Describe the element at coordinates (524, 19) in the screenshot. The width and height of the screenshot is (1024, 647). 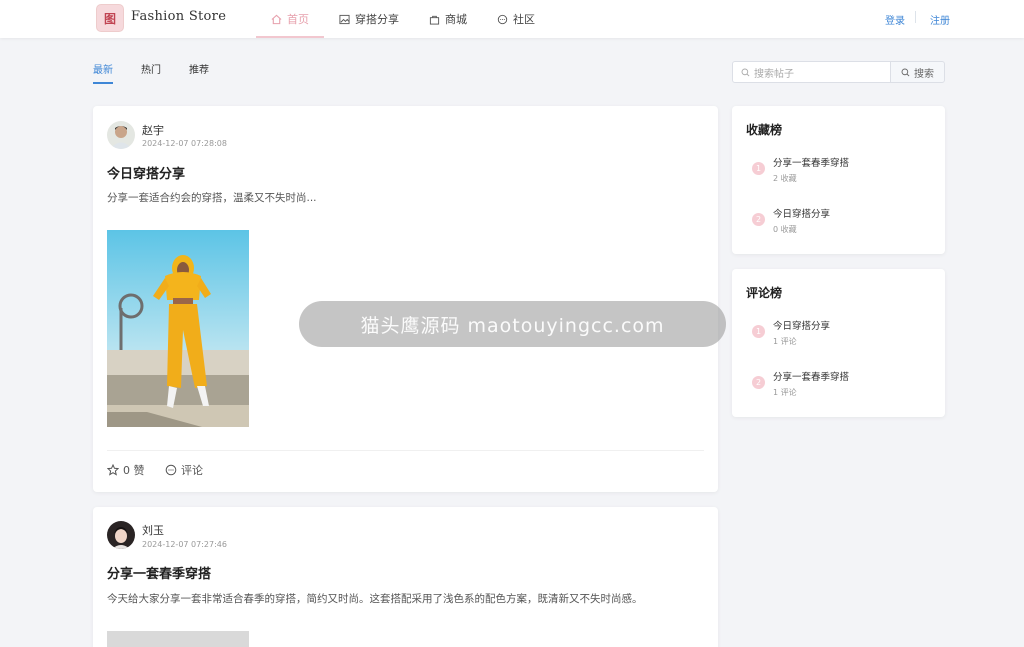
I see `nav-community-label: 社区` at that location.